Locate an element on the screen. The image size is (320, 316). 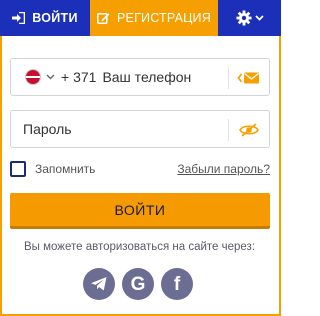
tab-register: РЕГИСТРАЦИЯ is located at coordinates (154, 18).